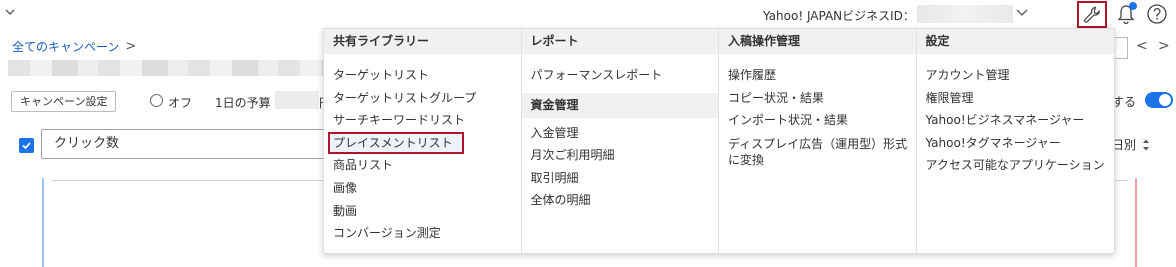  What do you see at coordinates (817, 41) in the screenshot?
I see `menu-column-title: 入稿操作管理` at bounding box center [817, 41].